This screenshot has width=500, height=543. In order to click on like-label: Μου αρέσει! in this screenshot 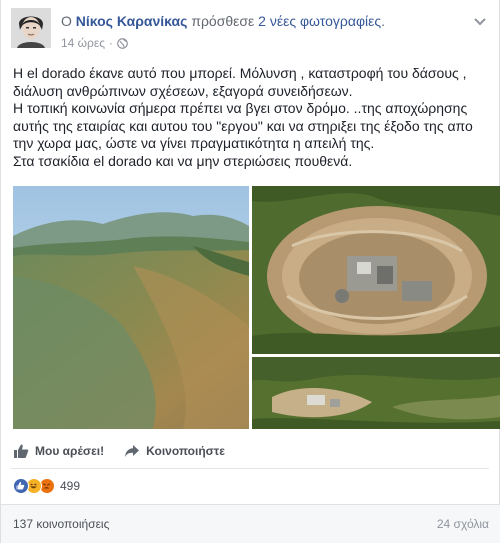, I will do `click(70, 451)`.